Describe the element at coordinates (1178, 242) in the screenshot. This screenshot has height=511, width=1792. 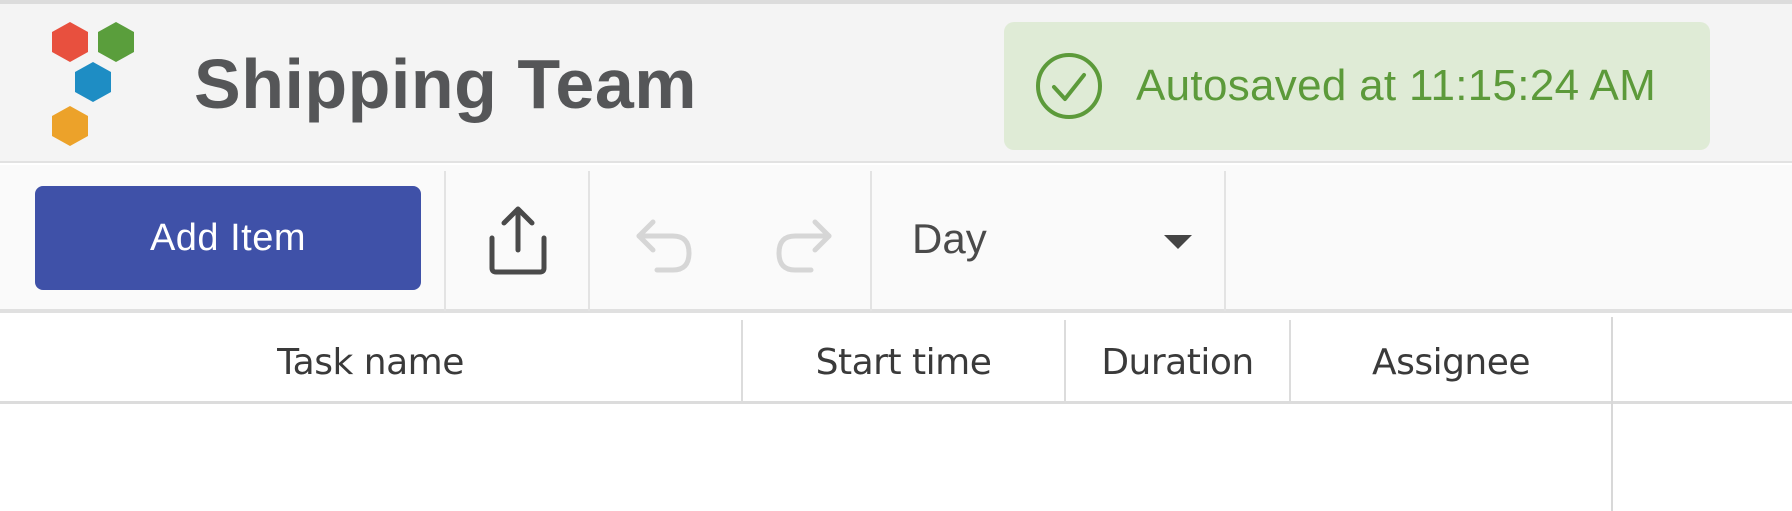
I see `caret-down-icon` at that location.